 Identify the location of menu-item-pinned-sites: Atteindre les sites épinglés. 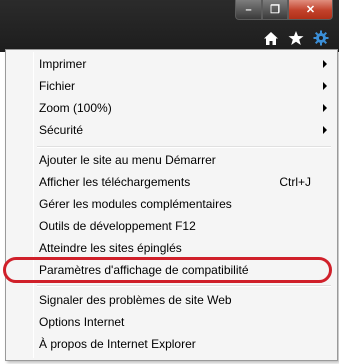
(171, 248).